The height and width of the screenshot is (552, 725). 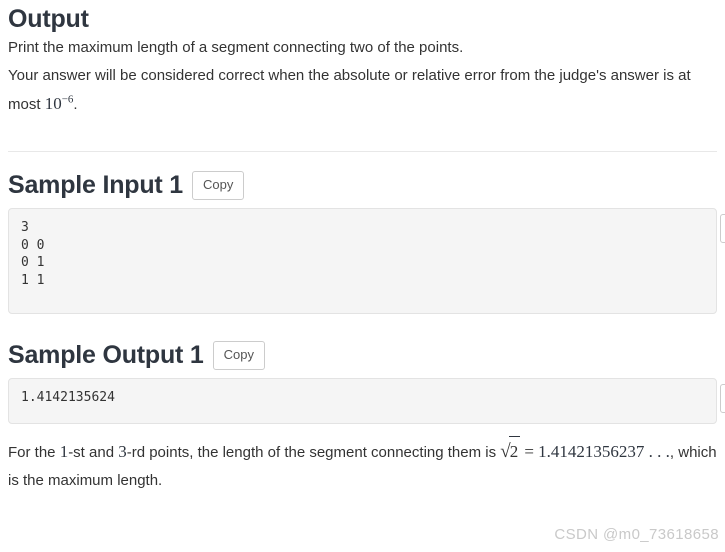 What do you see at coordinates (64, 451) in the screenshot?
I see `explanation-math-index-1: 1` at bounding box center [64, 451].